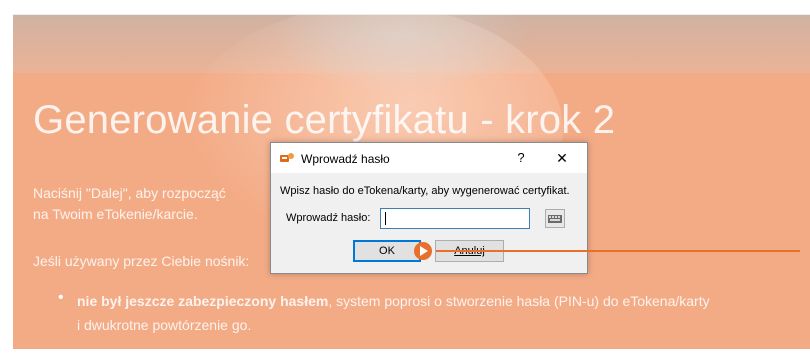 The width and height of the screenshot is (810, 361). I want to click on password-label: Wprowadź hasło:, so click(328, 218).